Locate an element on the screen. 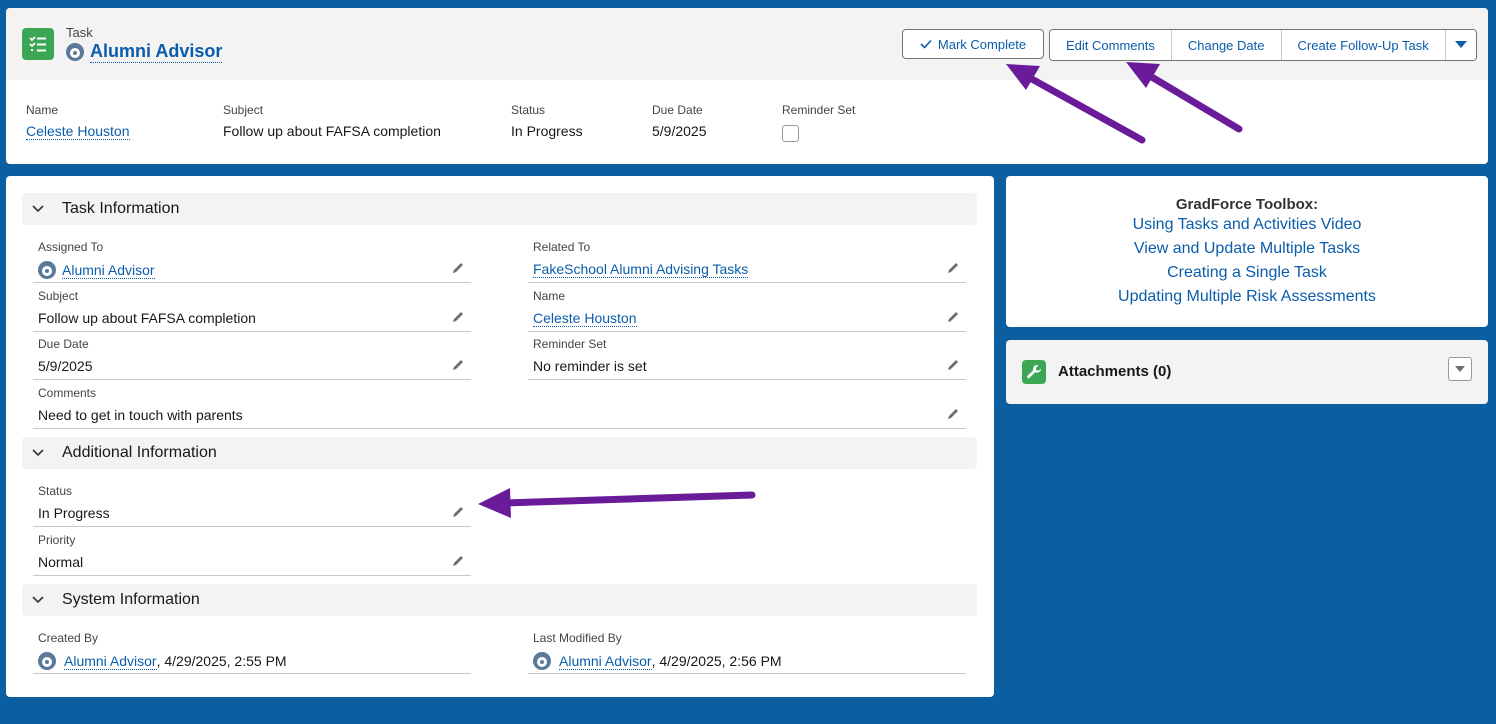  highlight-status: Status In Progress is located at coordinates (547, 121).